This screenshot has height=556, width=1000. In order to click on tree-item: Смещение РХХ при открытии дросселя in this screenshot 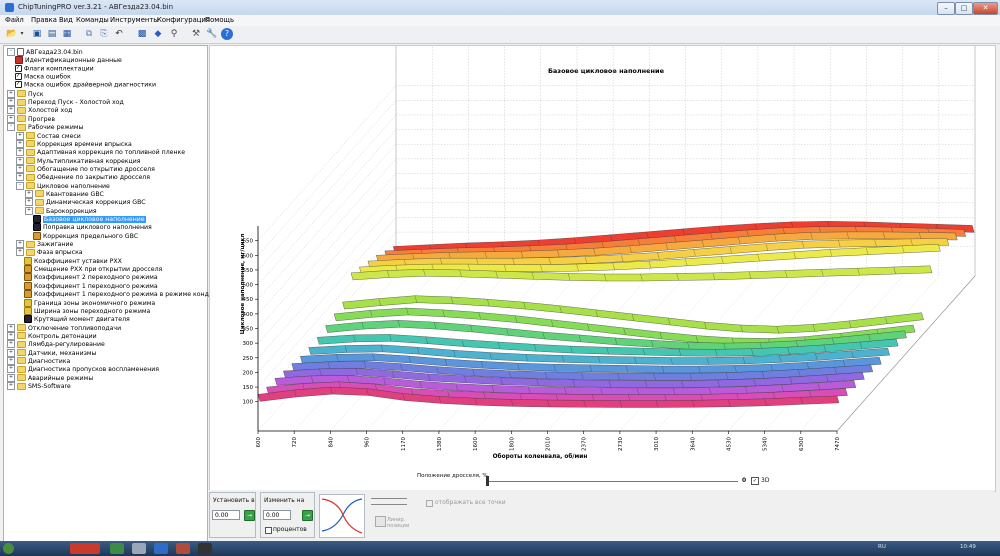, I will do `click(93, 269)`.